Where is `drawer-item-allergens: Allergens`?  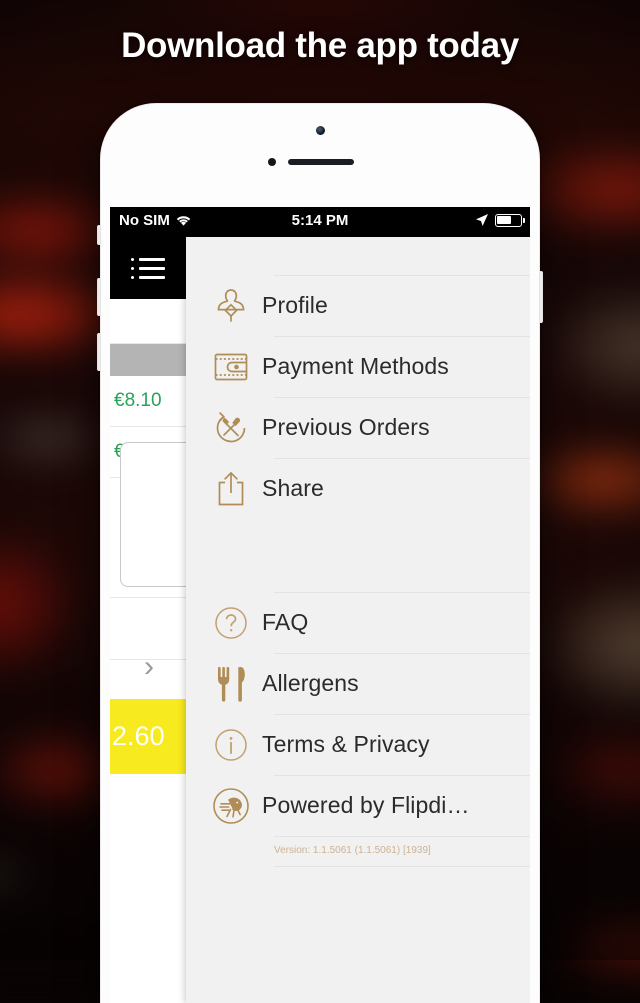
drawer-item-allergens: Allergens is located at coordinates (358, 683).